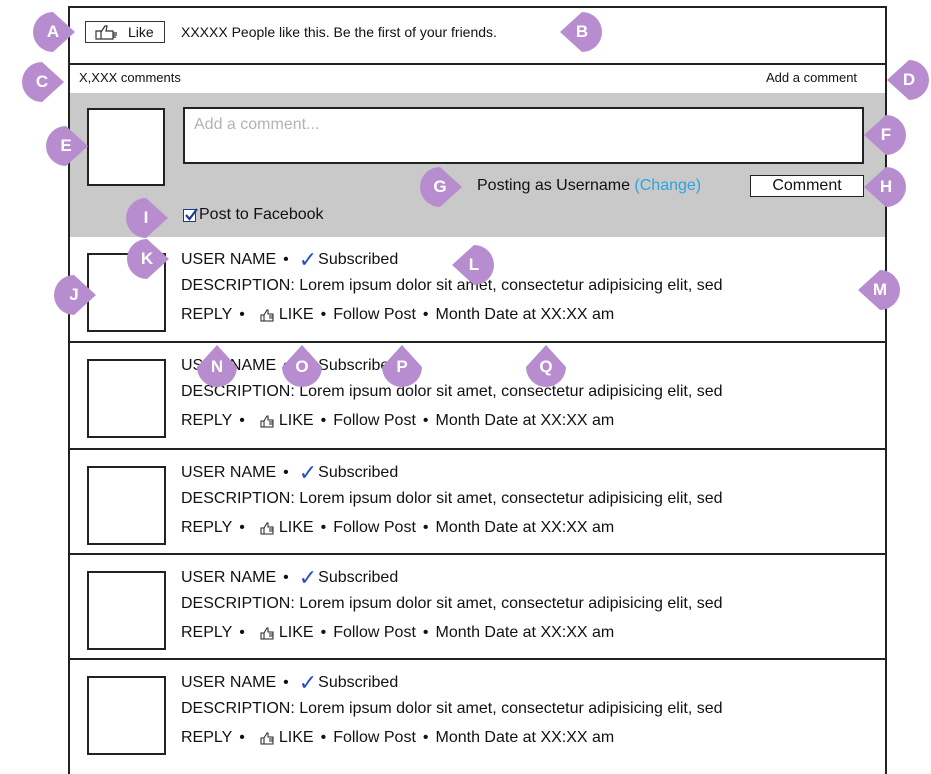 Image resolution: width=931 pixels, height=774 pixels. I want to click on marker-letter: C, so click(42, 81).